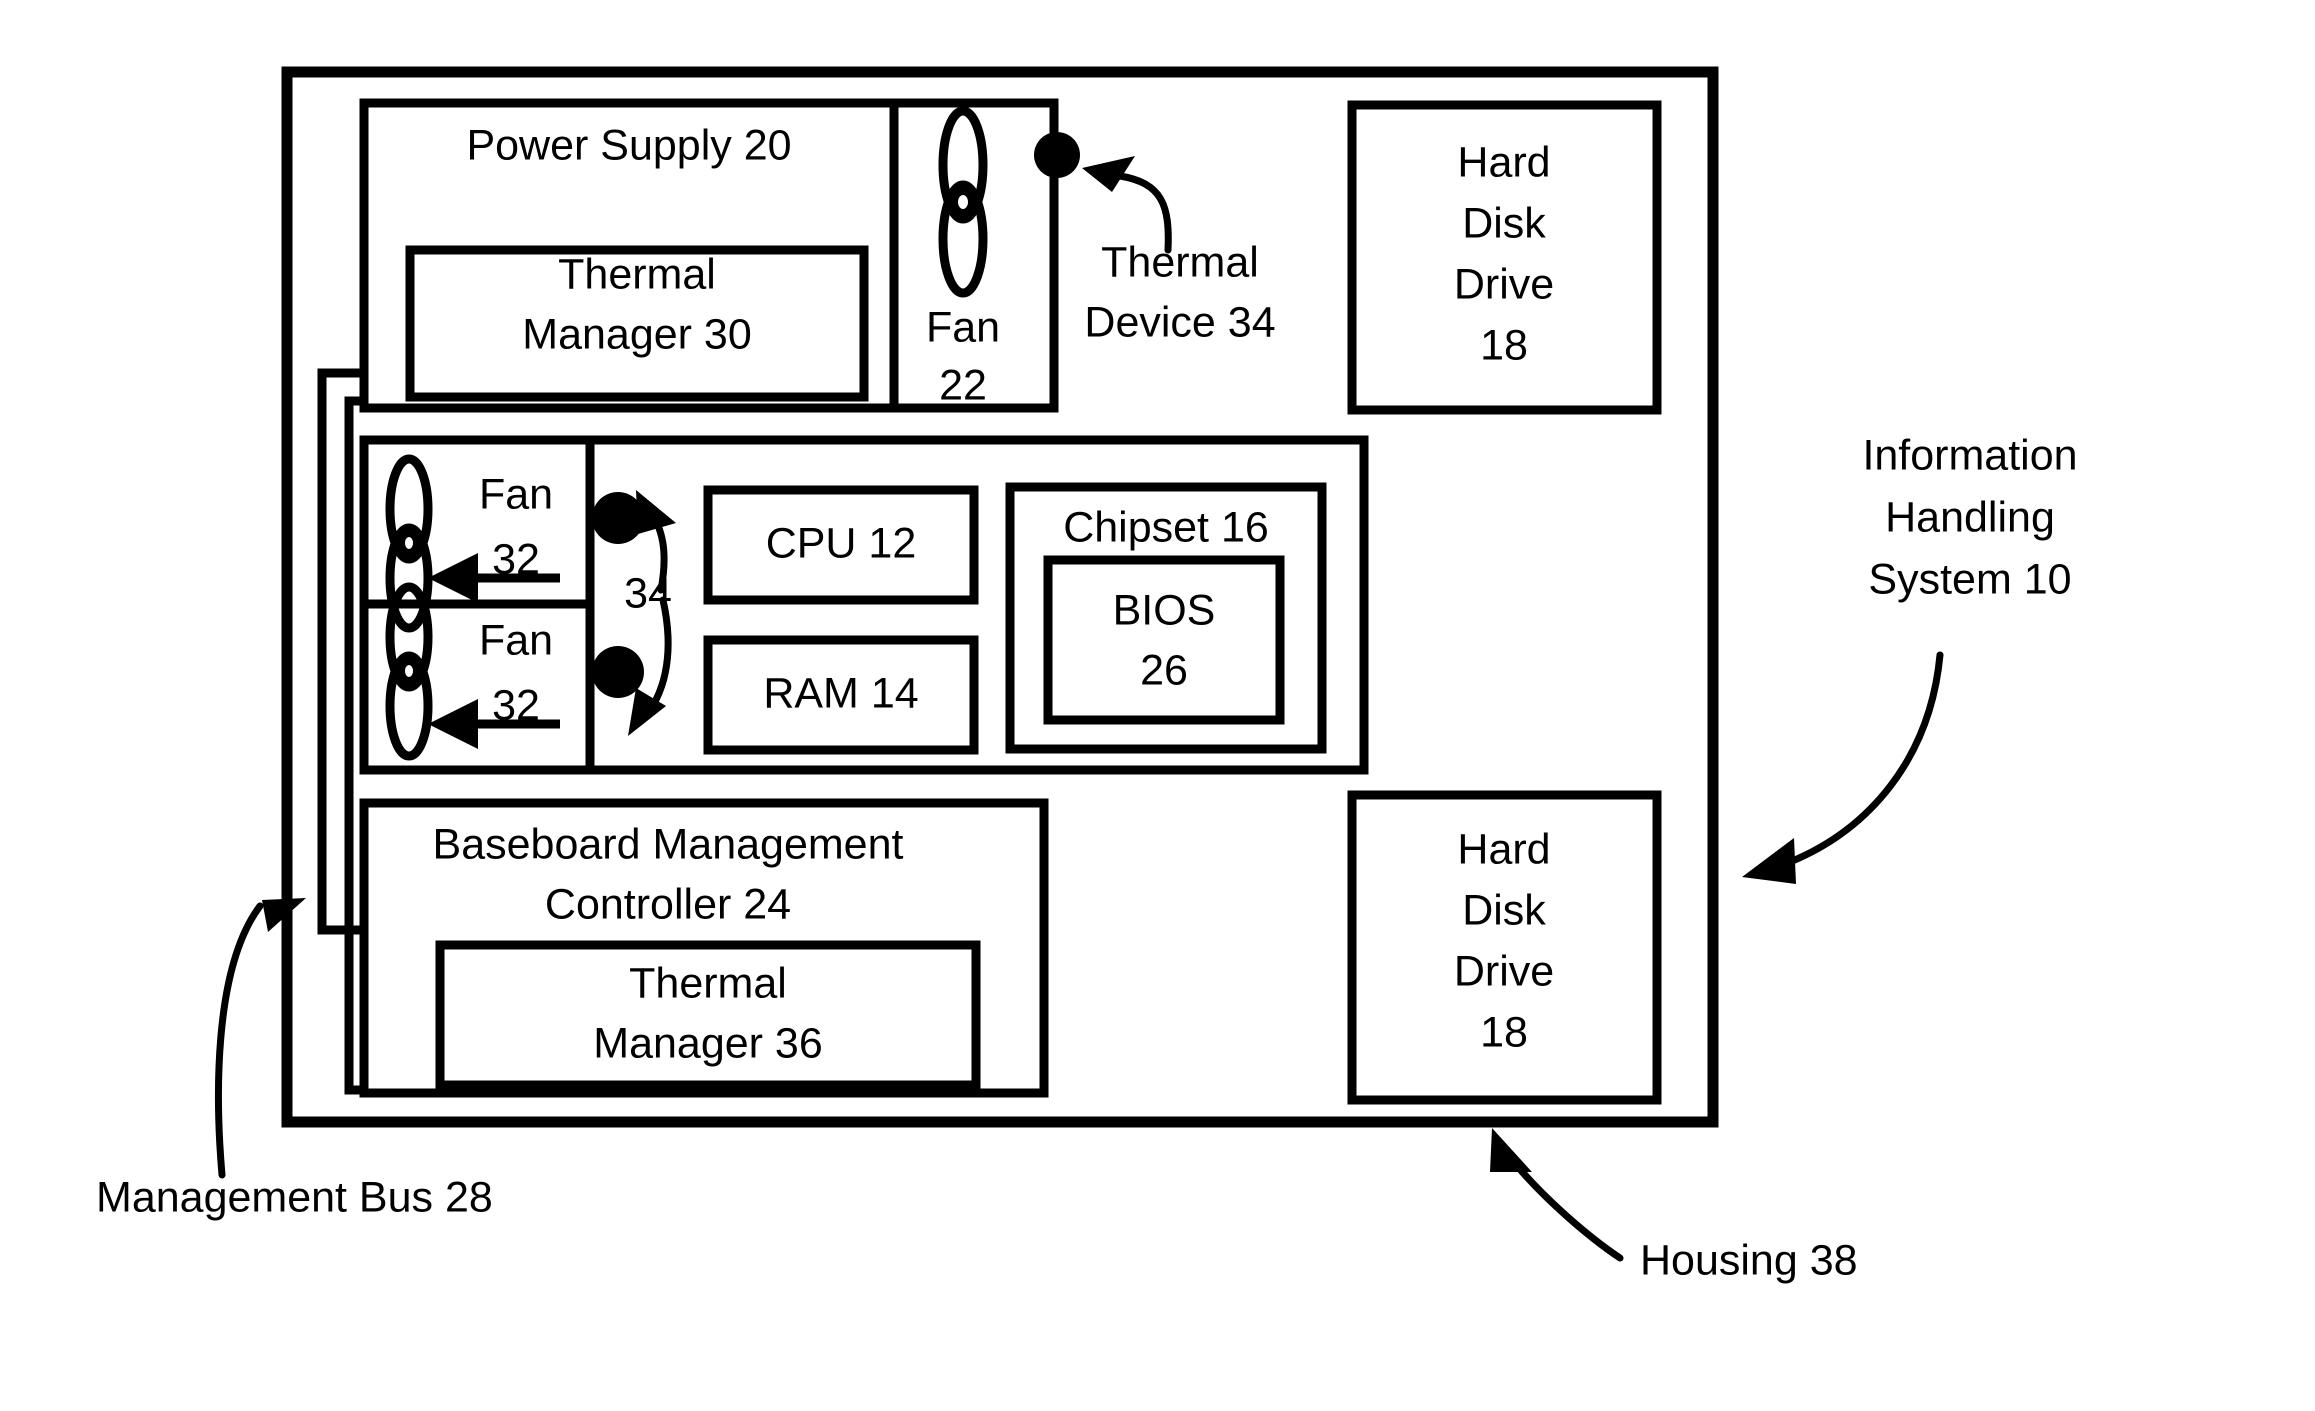 Image resolution: width=2315 pixels, height=1411 pixels. I want to click on hdd-bottom-line1: Hard, so click(1503, 849).